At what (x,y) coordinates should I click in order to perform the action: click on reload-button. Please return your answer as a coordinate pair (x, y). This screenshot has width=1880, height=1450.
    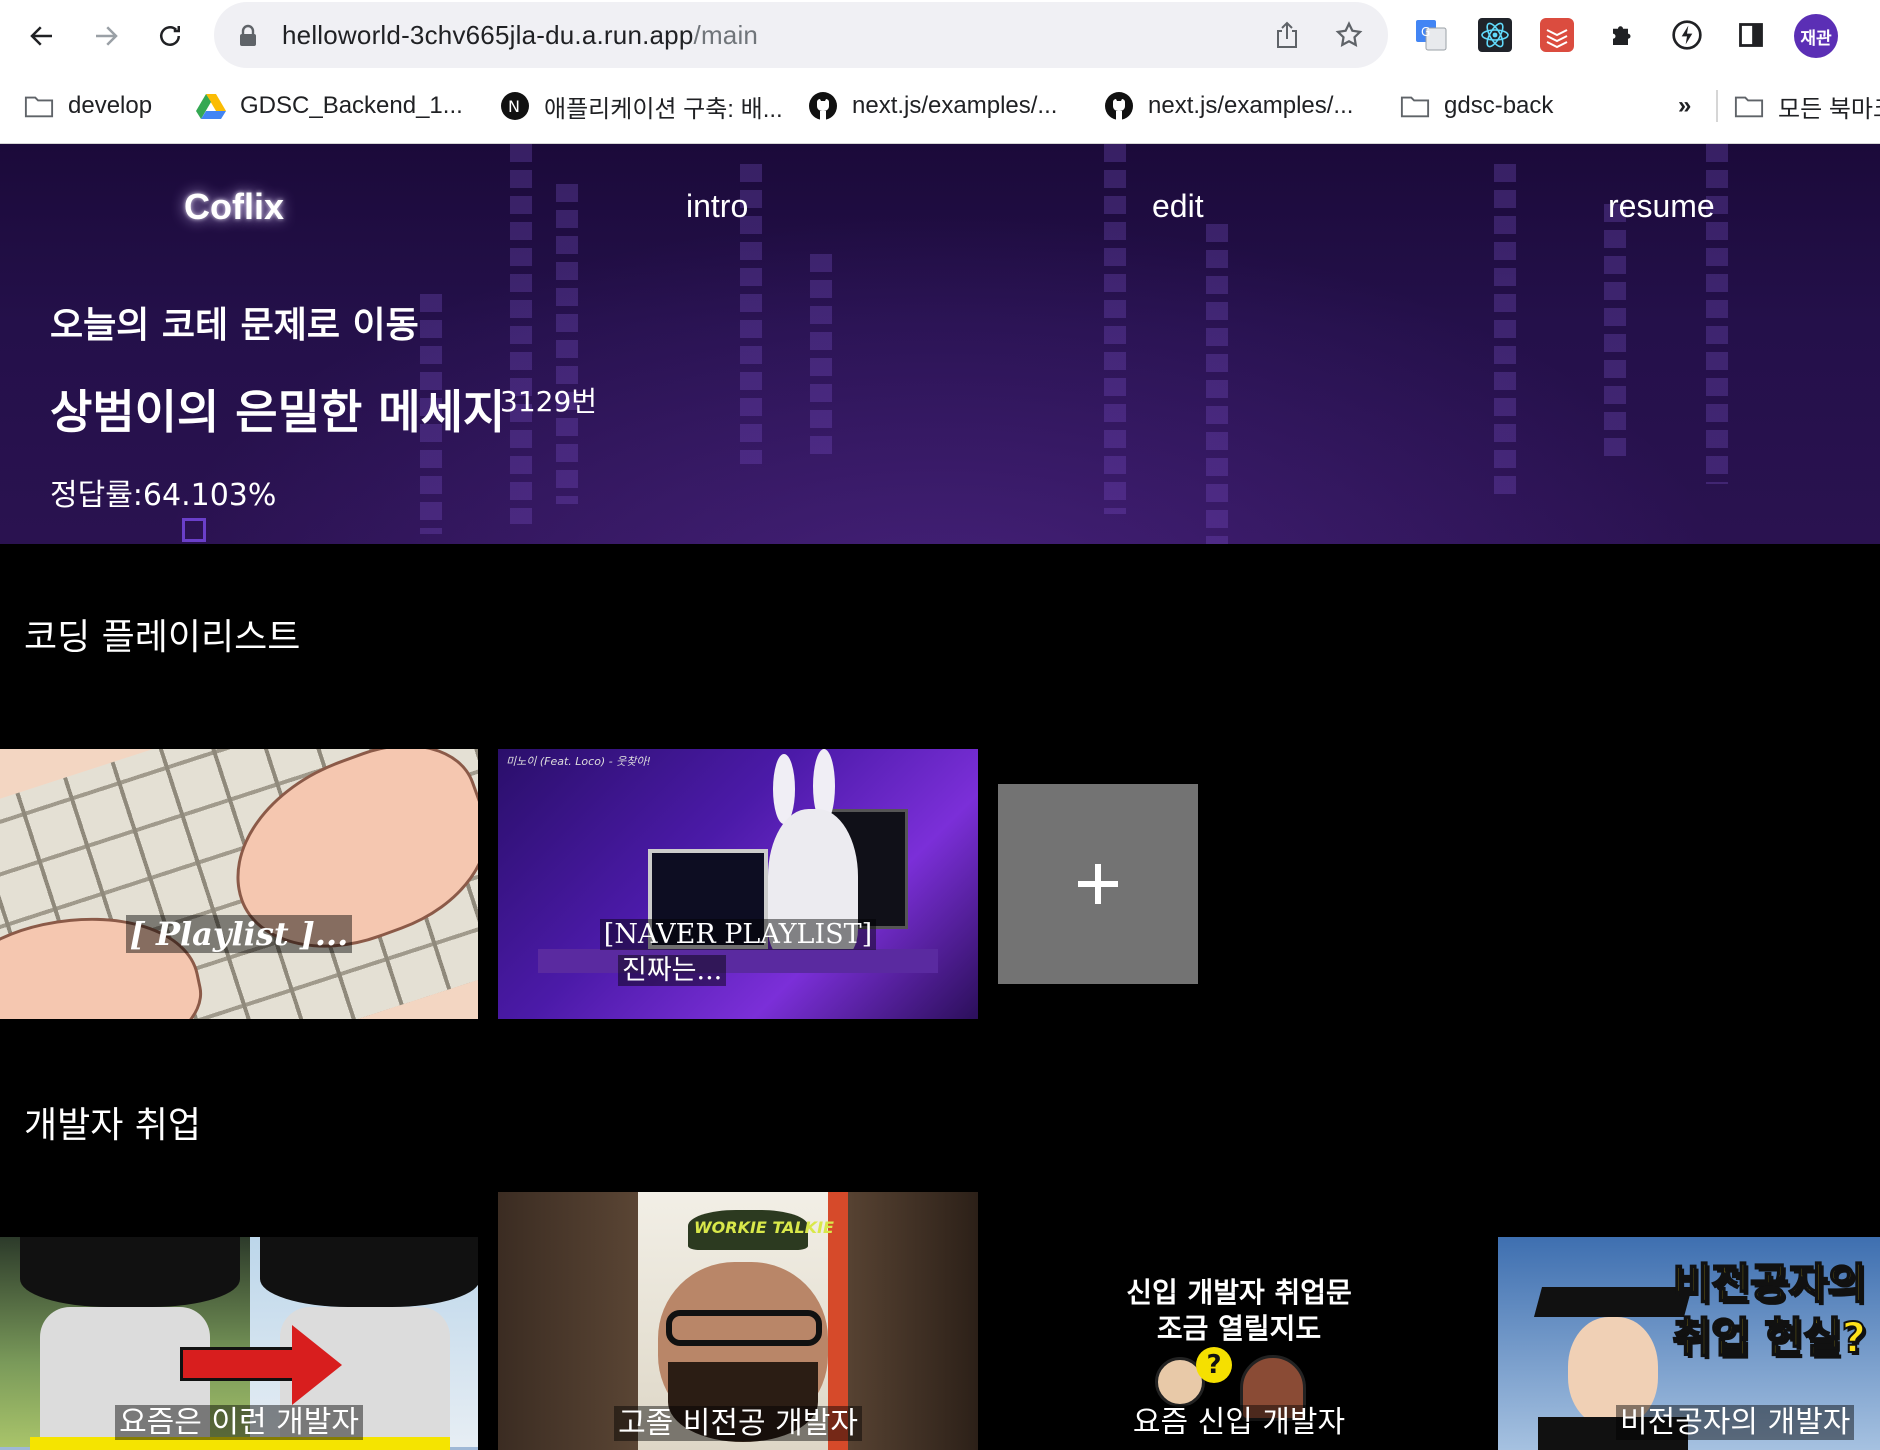
    Looking at the image, I should click on (170, 36).